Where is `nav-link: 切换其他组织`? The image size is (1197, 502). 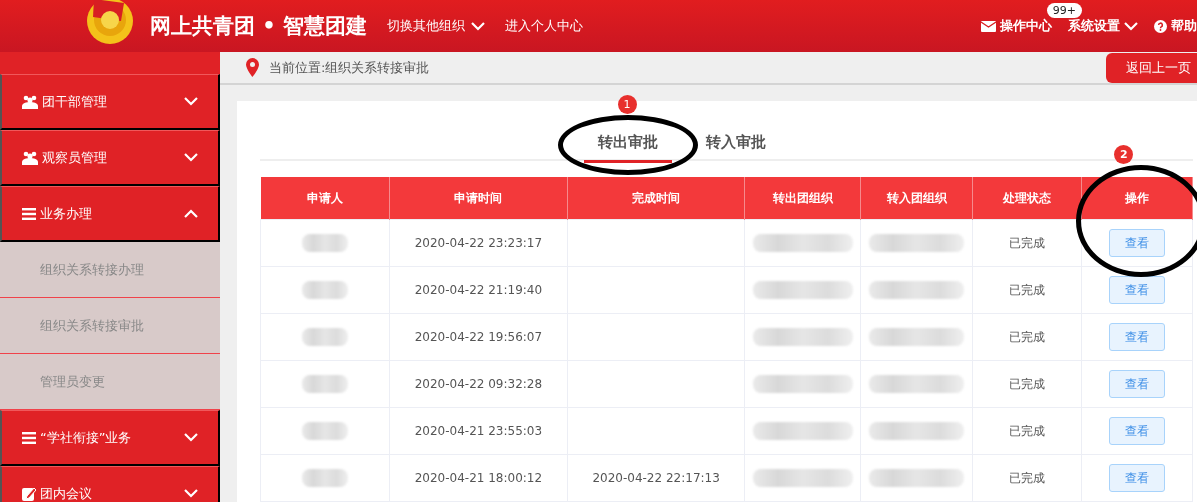
nav-link: 切换其他组织 is located at coordinates (436, 26).